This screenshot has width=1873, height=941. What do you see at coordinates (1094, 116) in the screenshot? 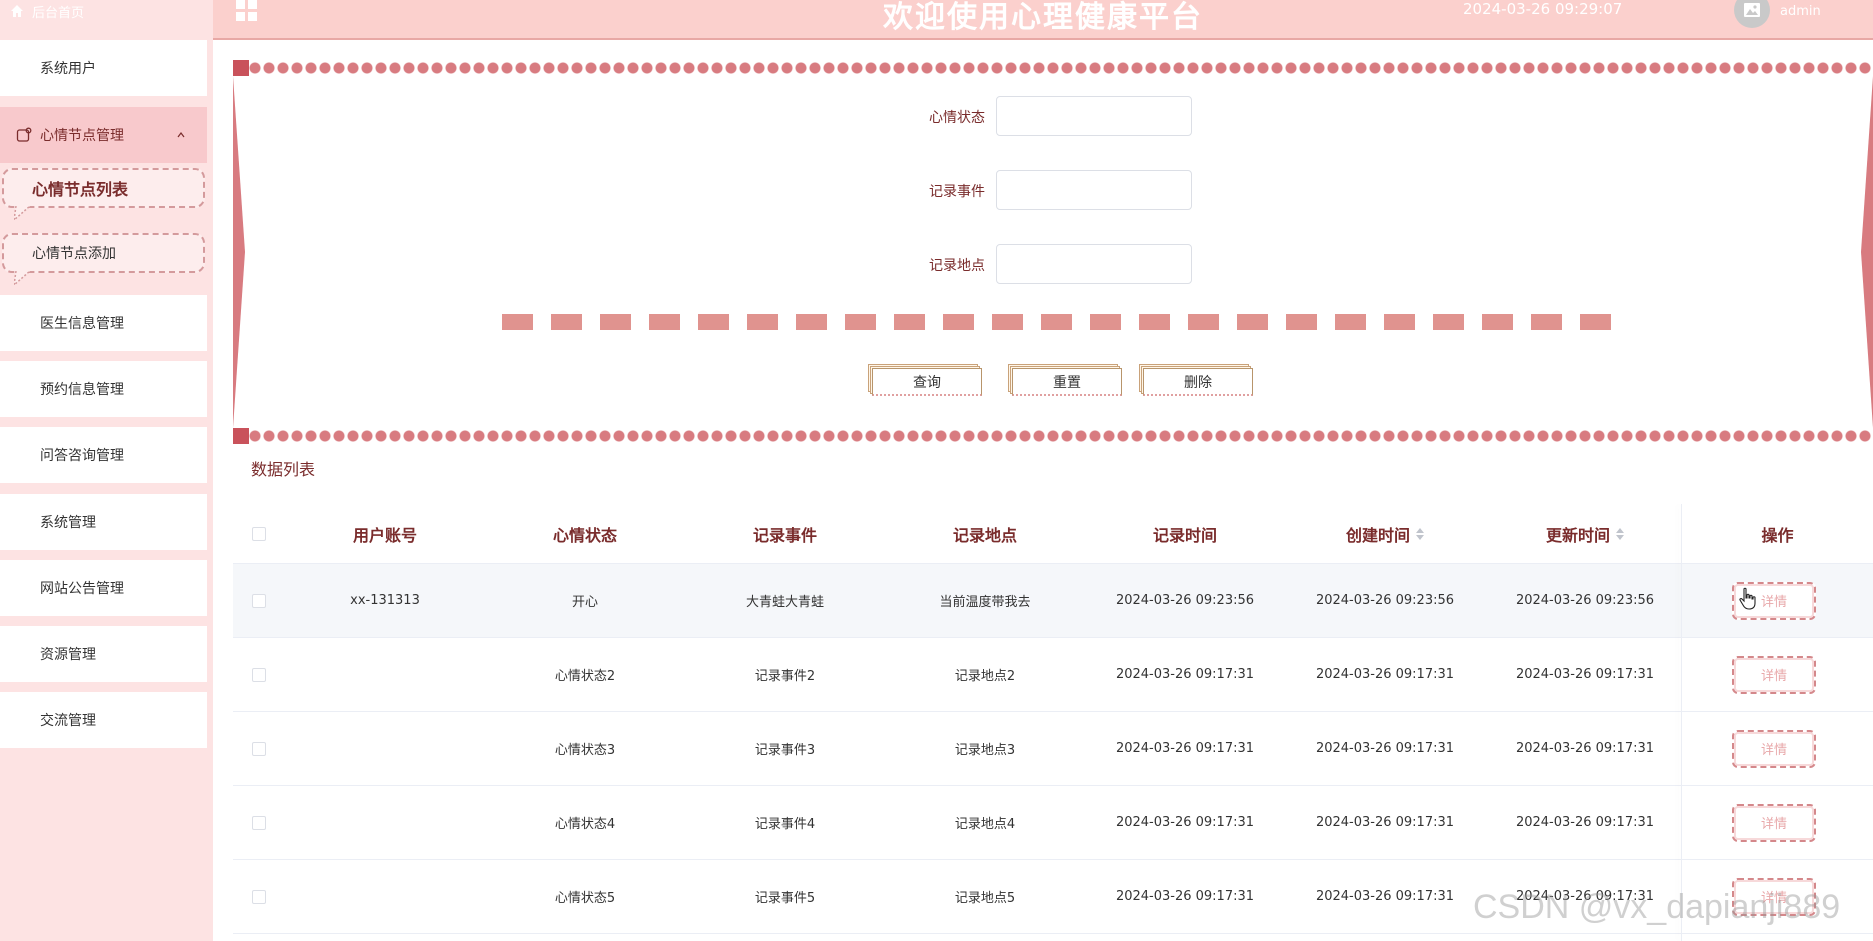
I see `mood-state-input` at bounding box center [1094, 116].